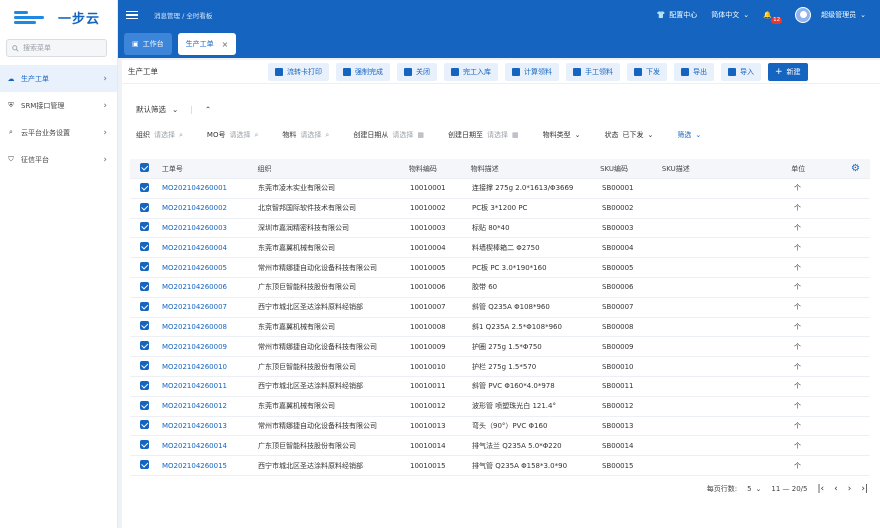 The height and width of the screenshot is (528, 880). Describe the element at coordinates (159, 135) in the screenshot. I see `filter-field: 组织 请选择 ⌕` at that location.